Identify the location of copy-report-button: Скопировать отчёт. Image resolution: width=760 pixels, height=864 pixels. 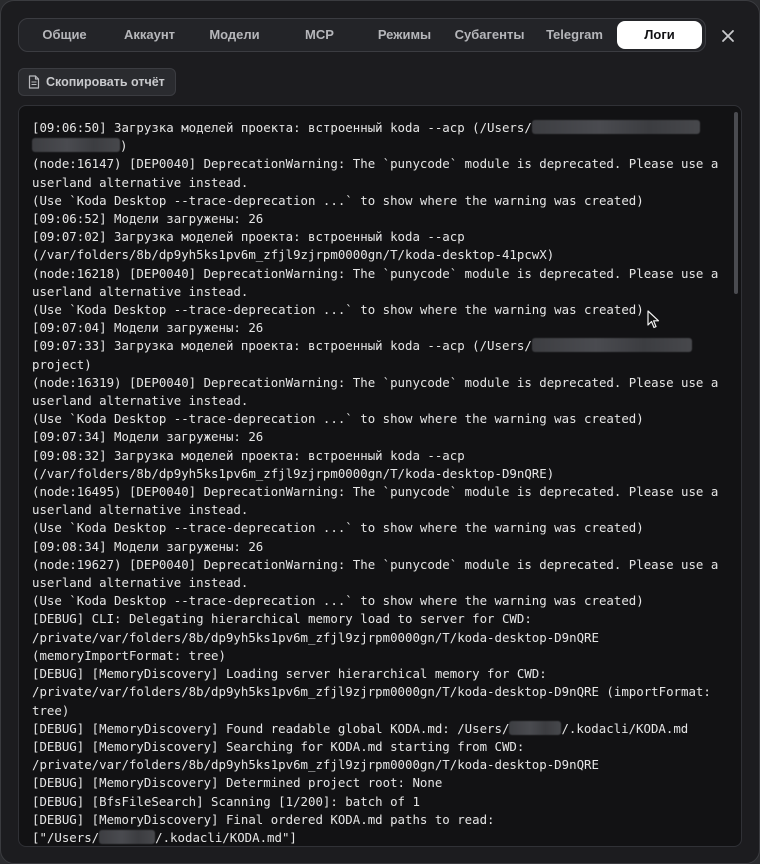
(97, 82).